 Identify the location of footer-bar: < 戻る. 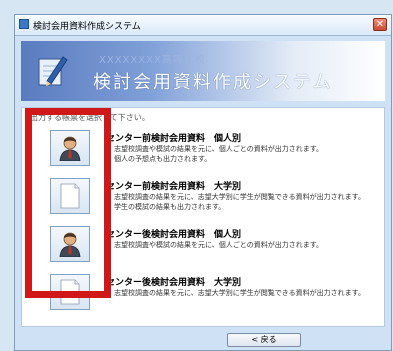
(203, 340).